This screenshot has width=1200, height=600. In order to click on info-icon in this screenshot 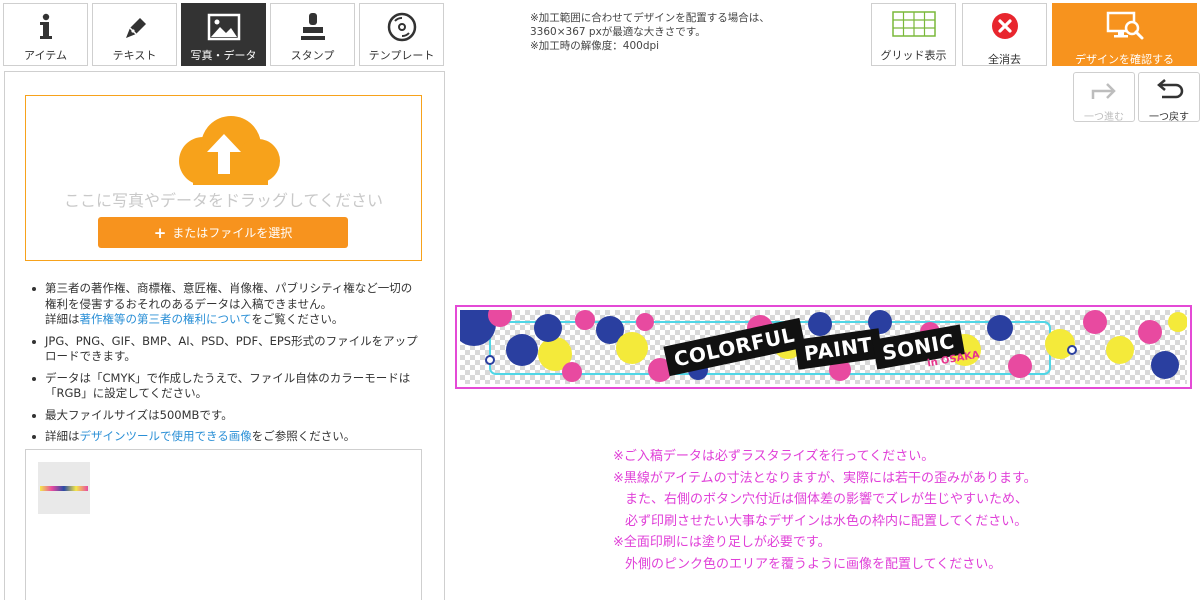, I will do `click(46, 27)`.